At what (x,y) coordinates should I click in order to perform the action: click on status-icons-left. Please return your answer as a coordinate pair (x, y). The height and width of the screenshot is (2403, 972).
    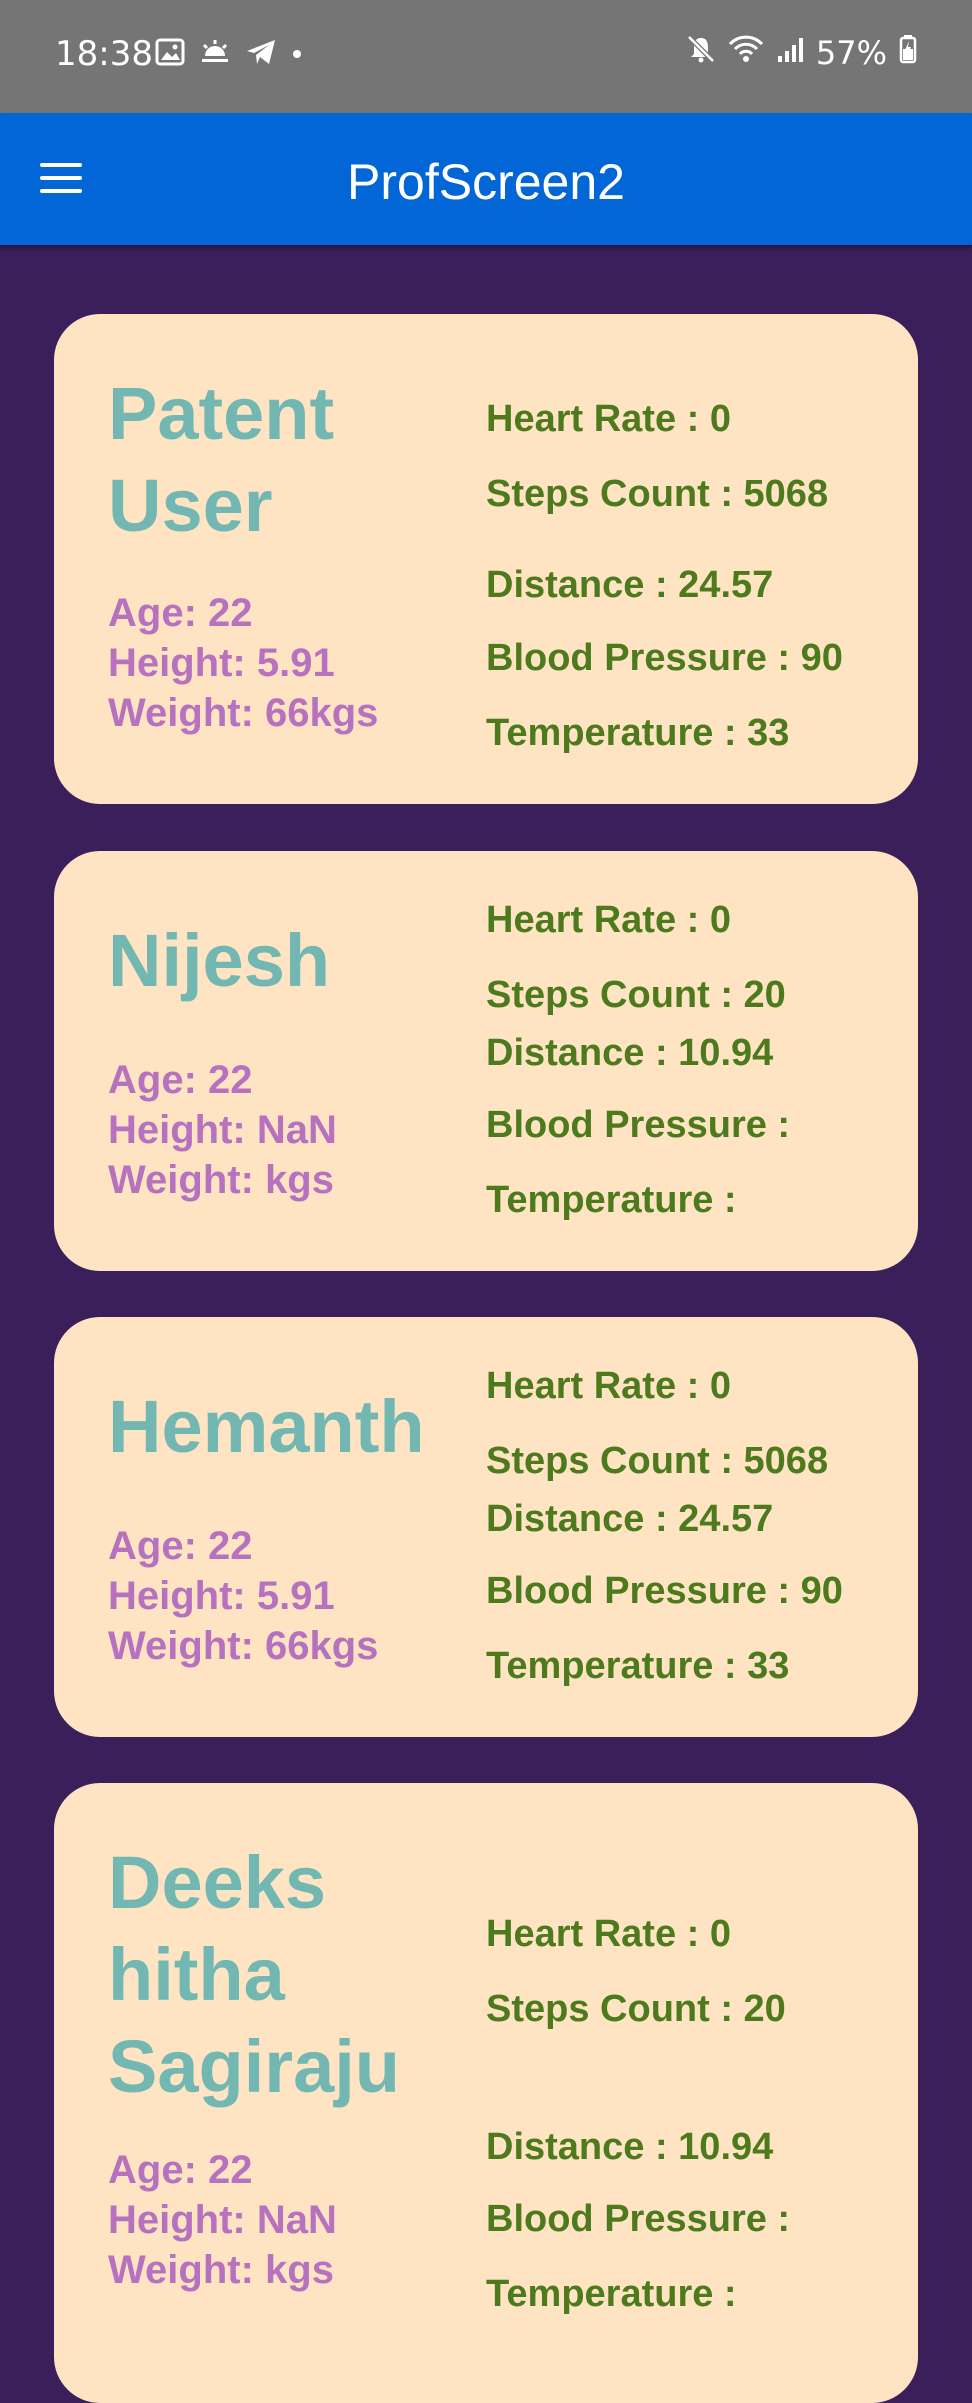
    Looking at the image, I should click on (229, 54).